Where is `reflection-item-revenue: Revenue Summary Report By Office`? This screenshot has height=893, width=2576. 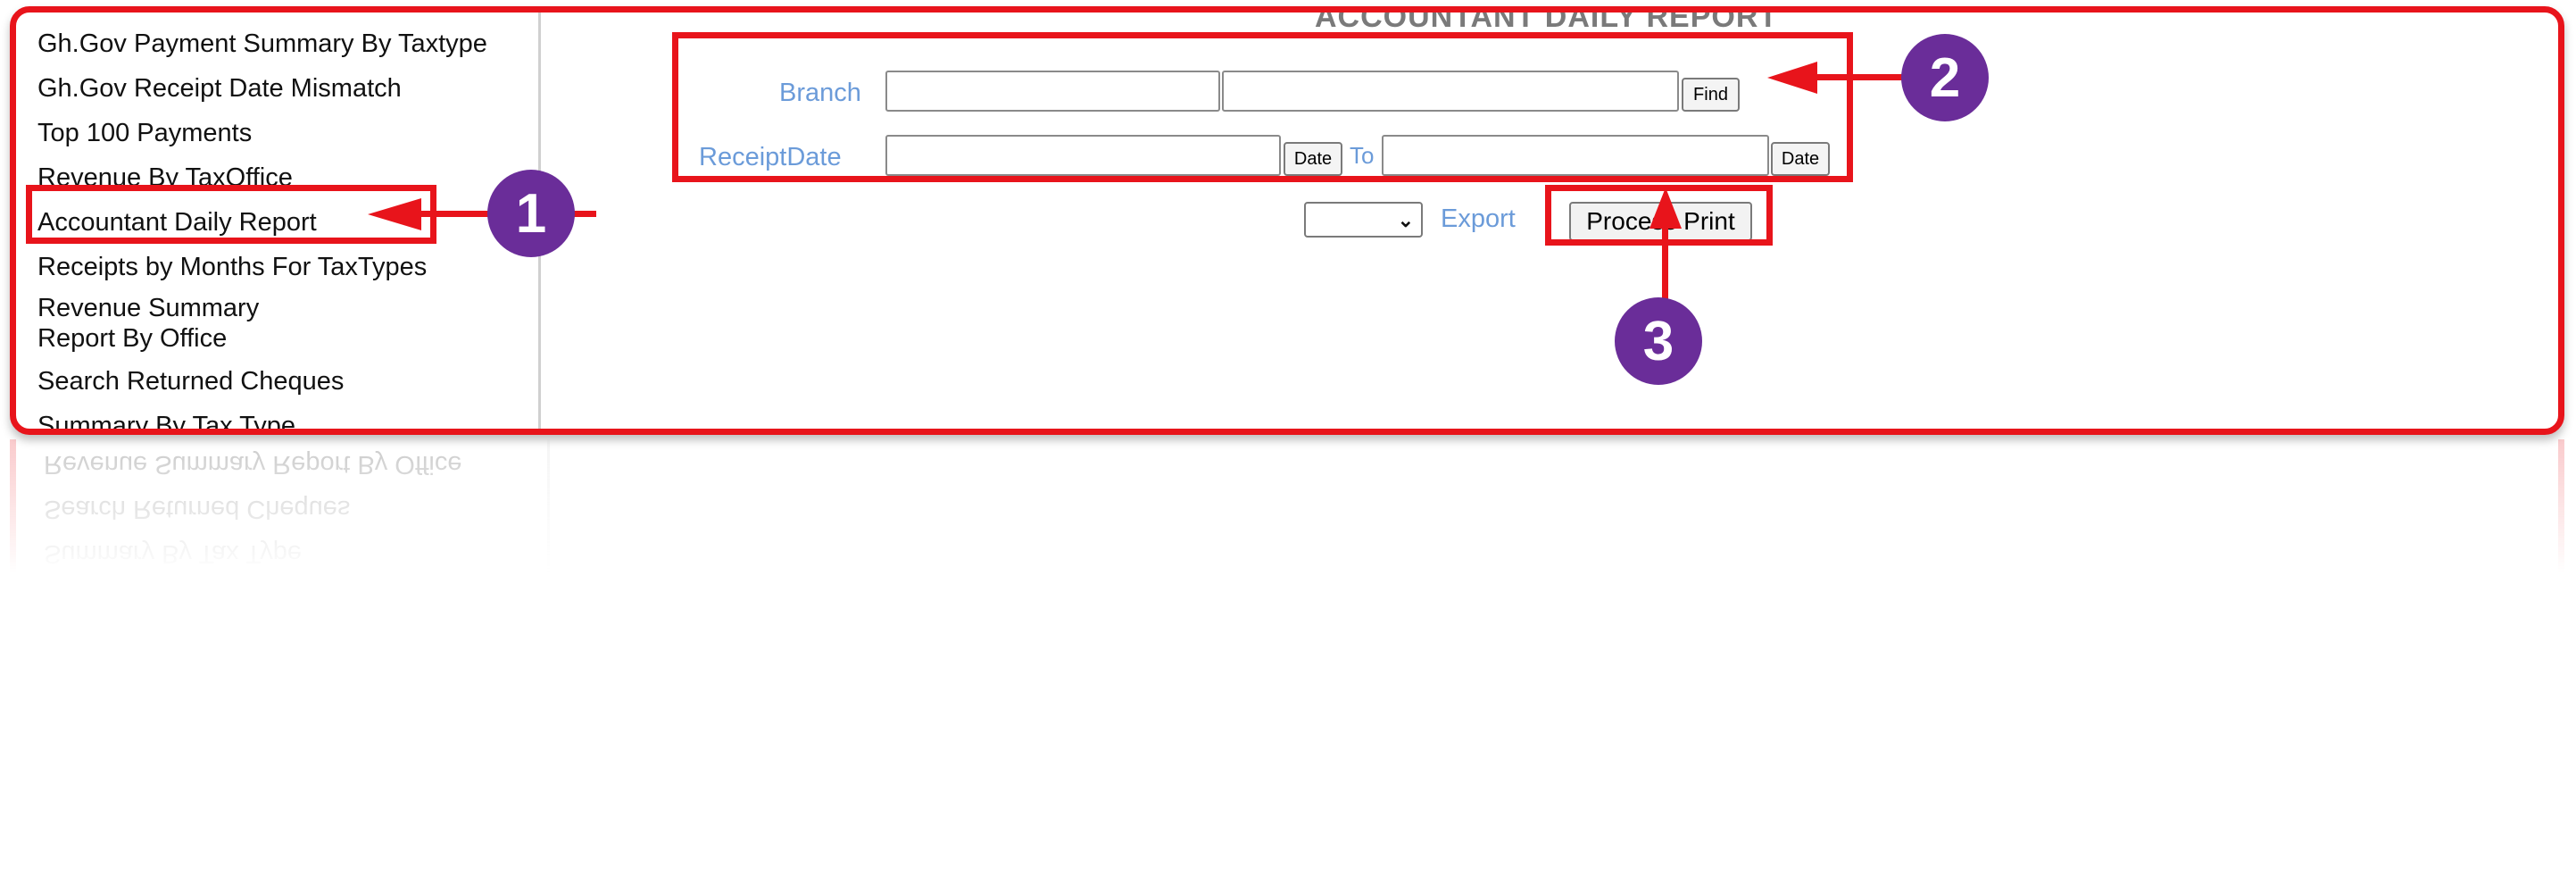 reflection-item-revenue: Revenue Summary Report By Office is located at coordinates (253, 464).